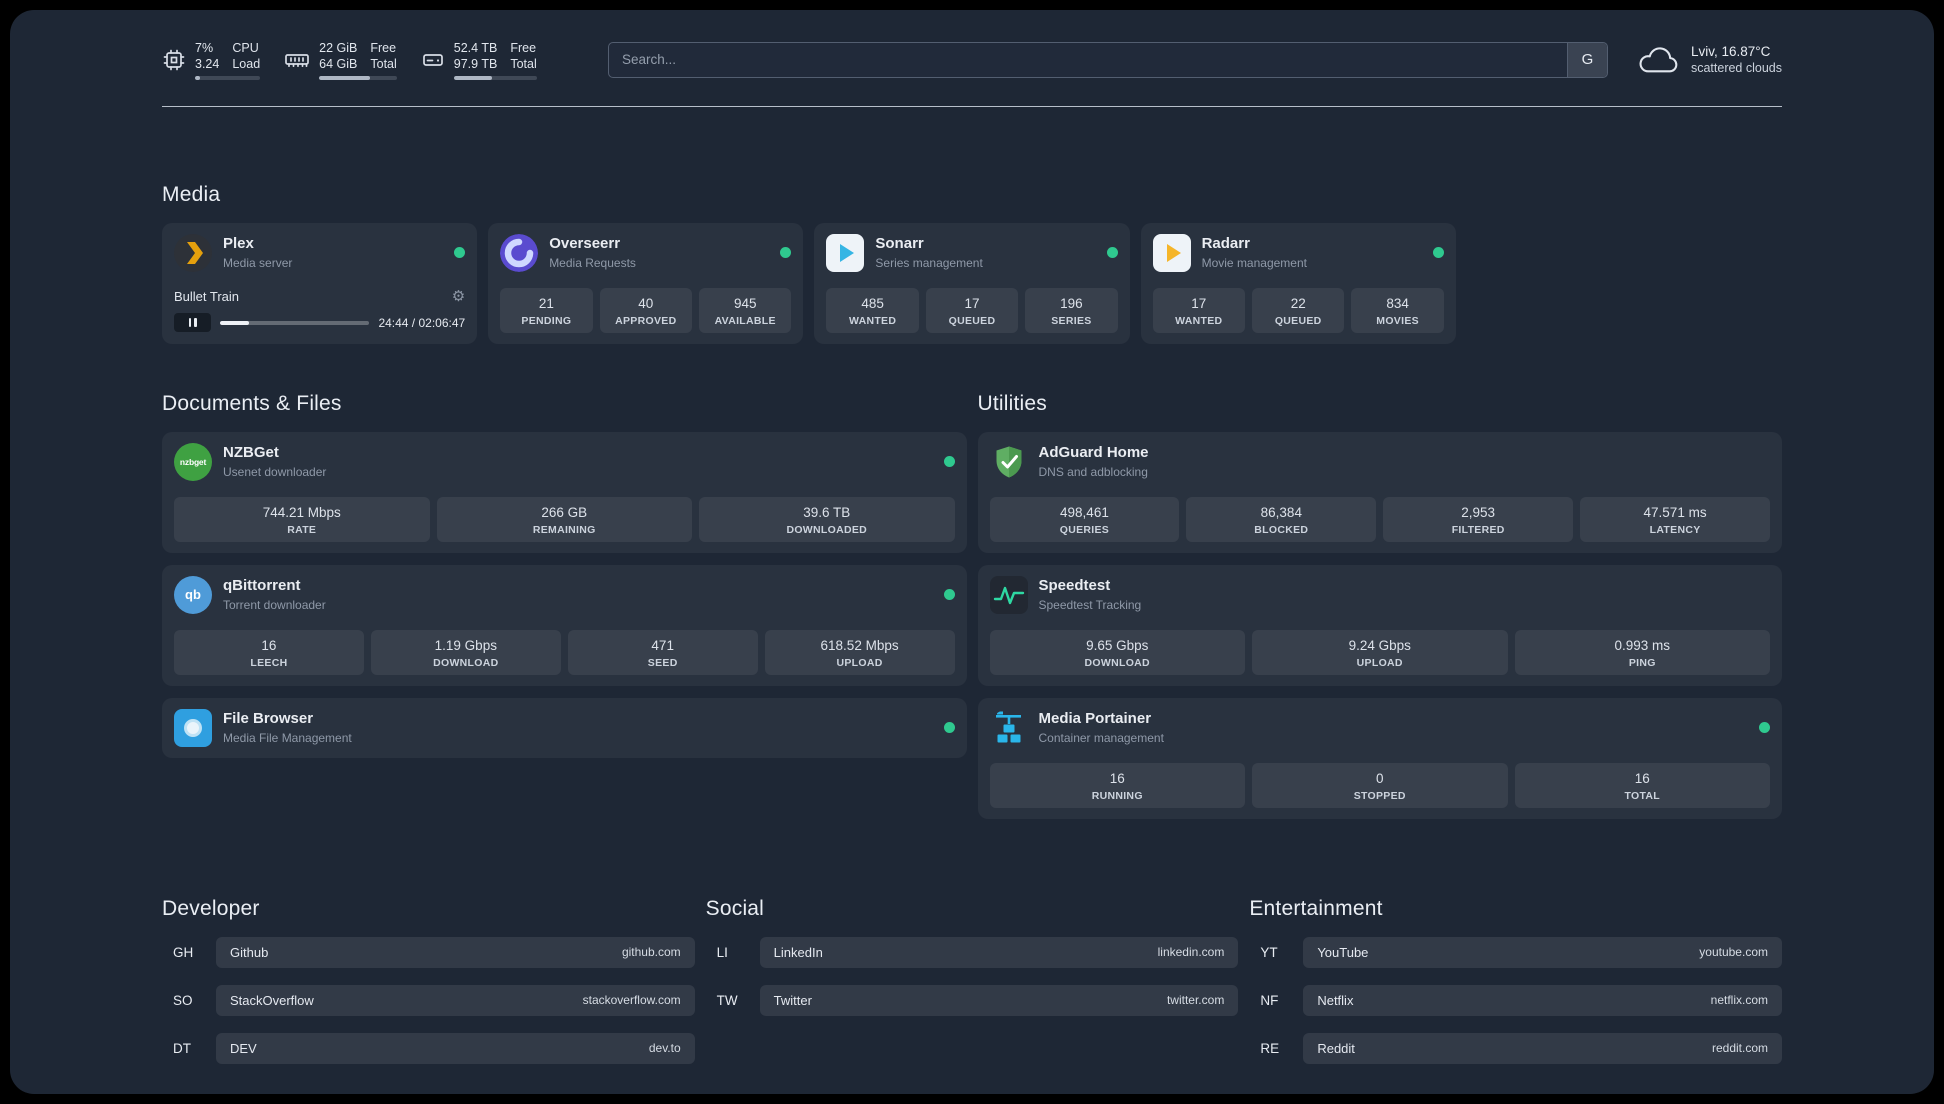  I want to click on stat-series: 196 SERIES, so click(1071, 310).